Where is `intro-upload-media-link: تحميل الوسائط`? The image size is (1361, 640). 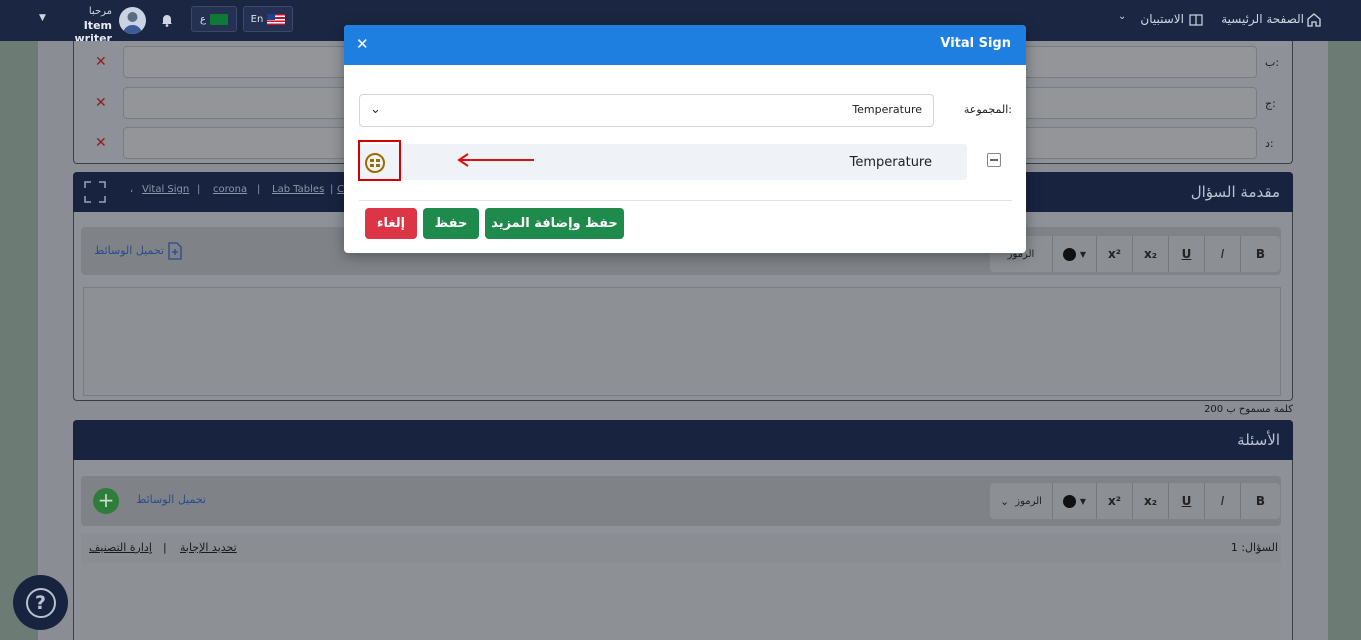
intro-upload-media-link: تحميل الوسائط is located at coordinates (125, 250).